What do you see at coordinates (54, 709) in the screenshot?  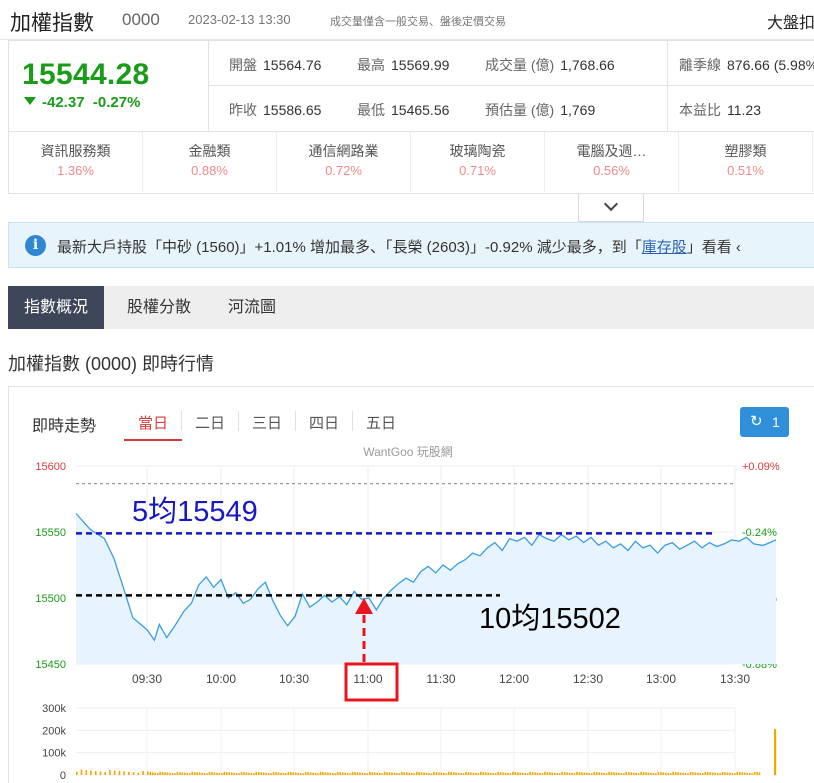 I see `volume-tick-label: 300k` at bounding box center [54, 709].